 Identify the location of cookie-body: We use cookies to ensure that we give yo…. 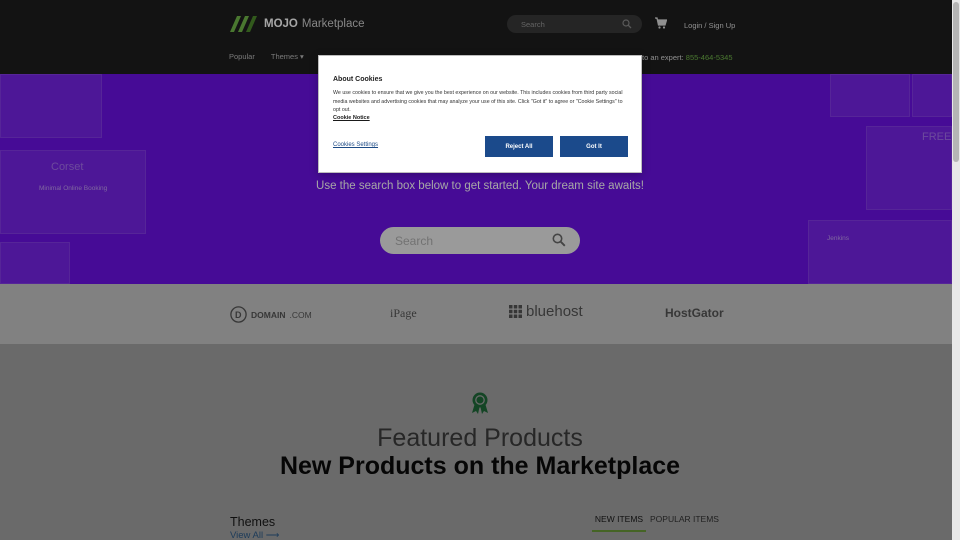
(478, 102).